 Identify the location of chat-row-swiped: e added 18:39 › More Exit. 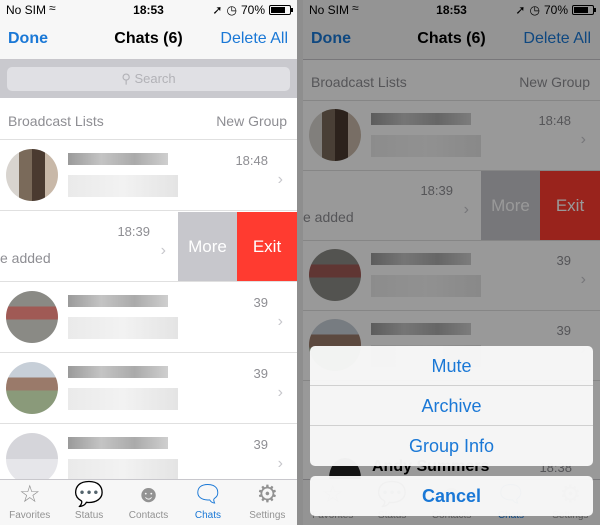
(148, 247).